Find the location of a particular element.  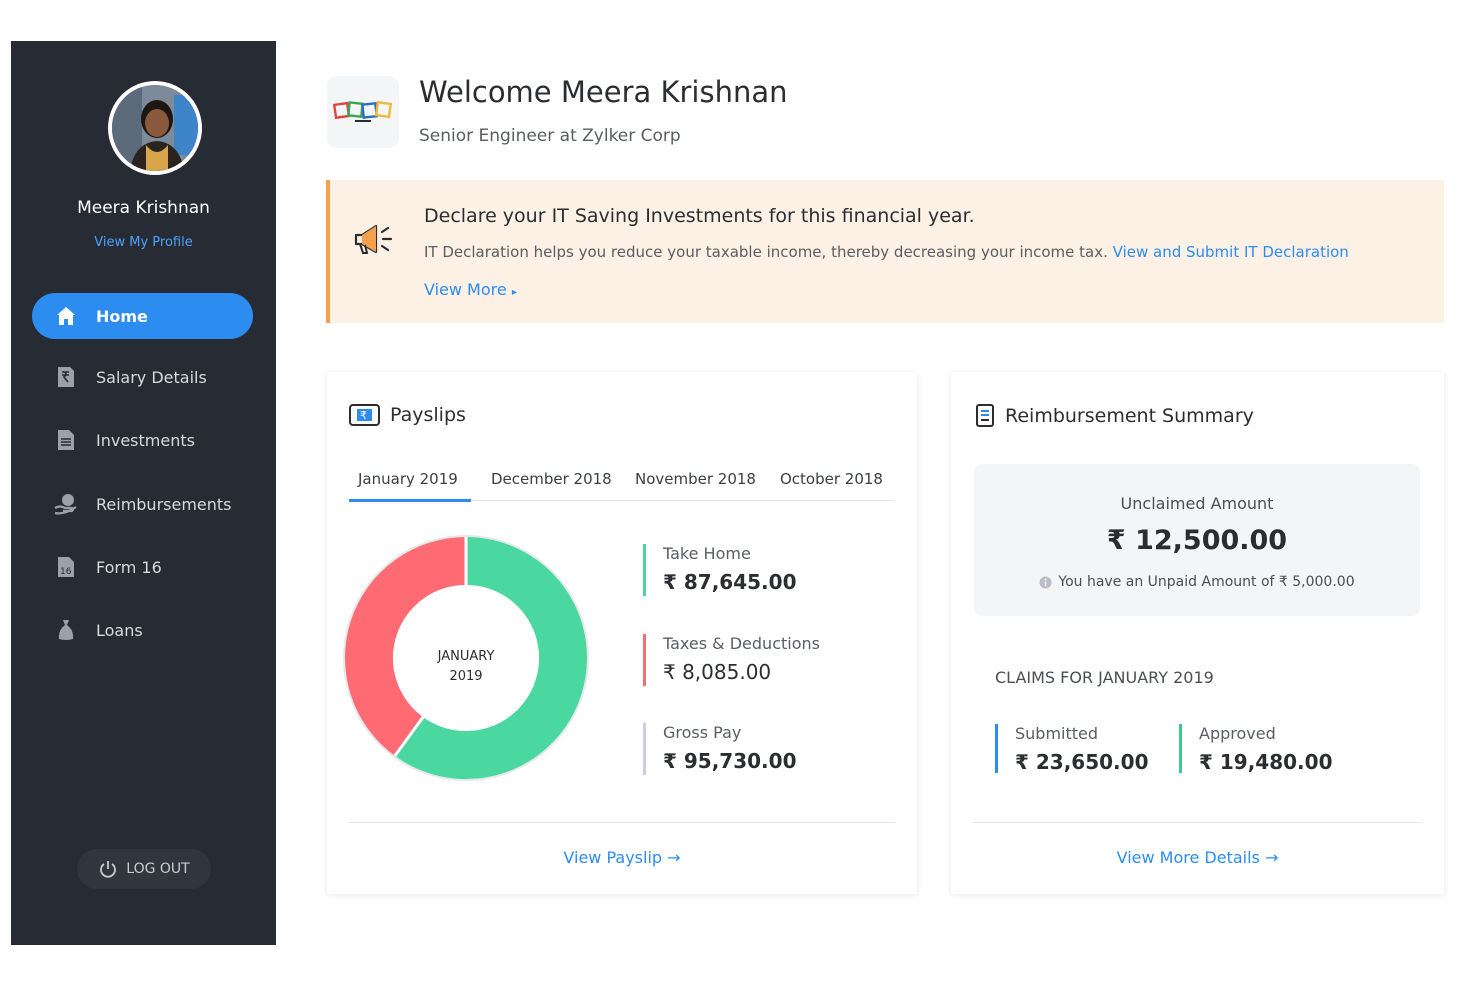

sidebar-item-label: Salary Details is located at coordinates (151, 377).